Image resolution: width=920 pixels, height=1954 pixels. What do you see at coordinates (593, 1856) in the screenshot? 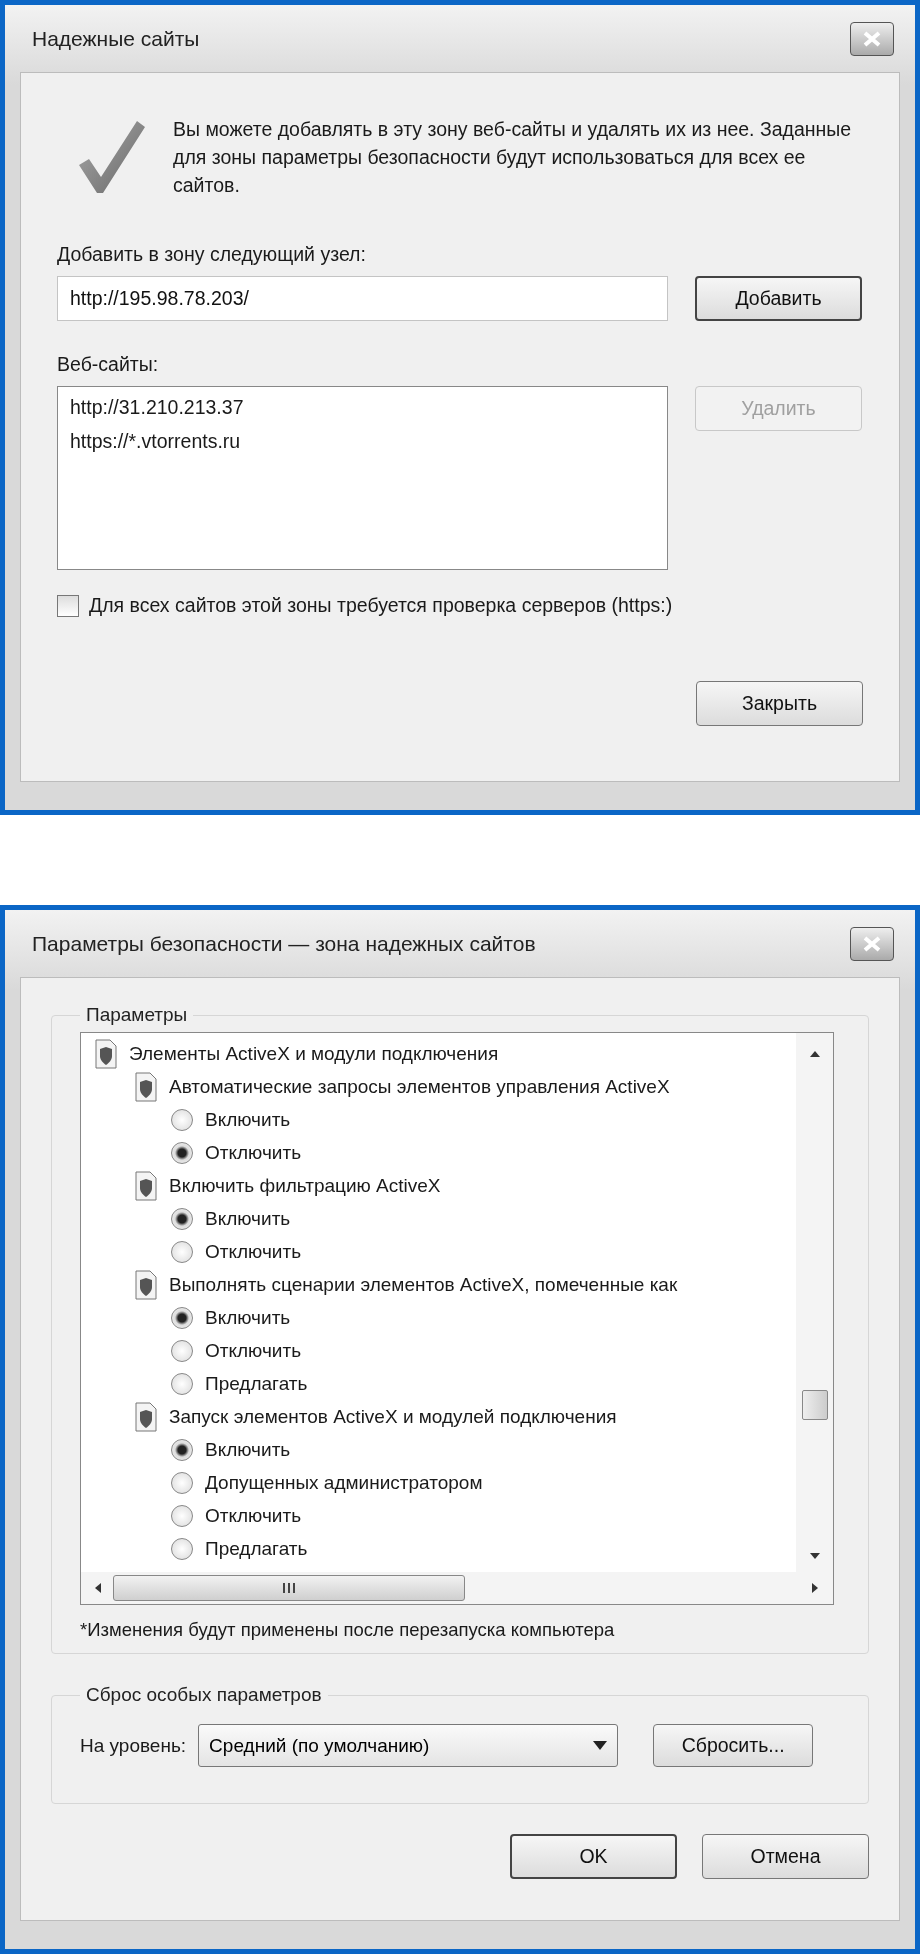
I see `dialog-button: OK` at bounding box center [593, 1856].